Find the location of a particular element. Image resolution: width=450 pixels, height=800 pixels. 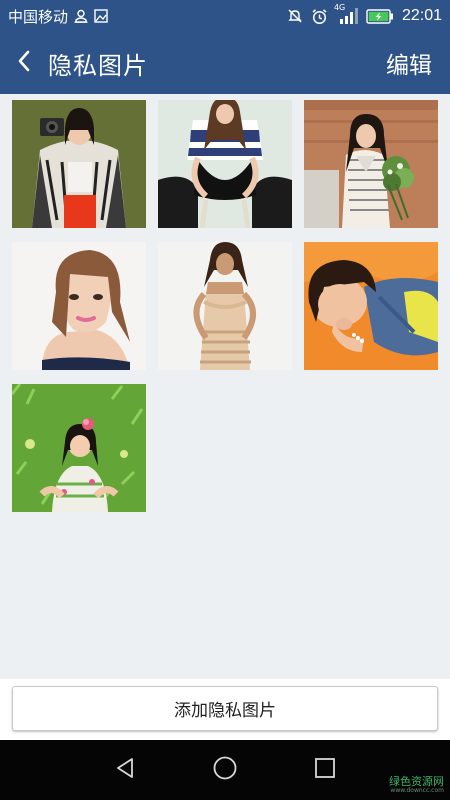

battery-charging-icon is located at coordinates (380, 16).